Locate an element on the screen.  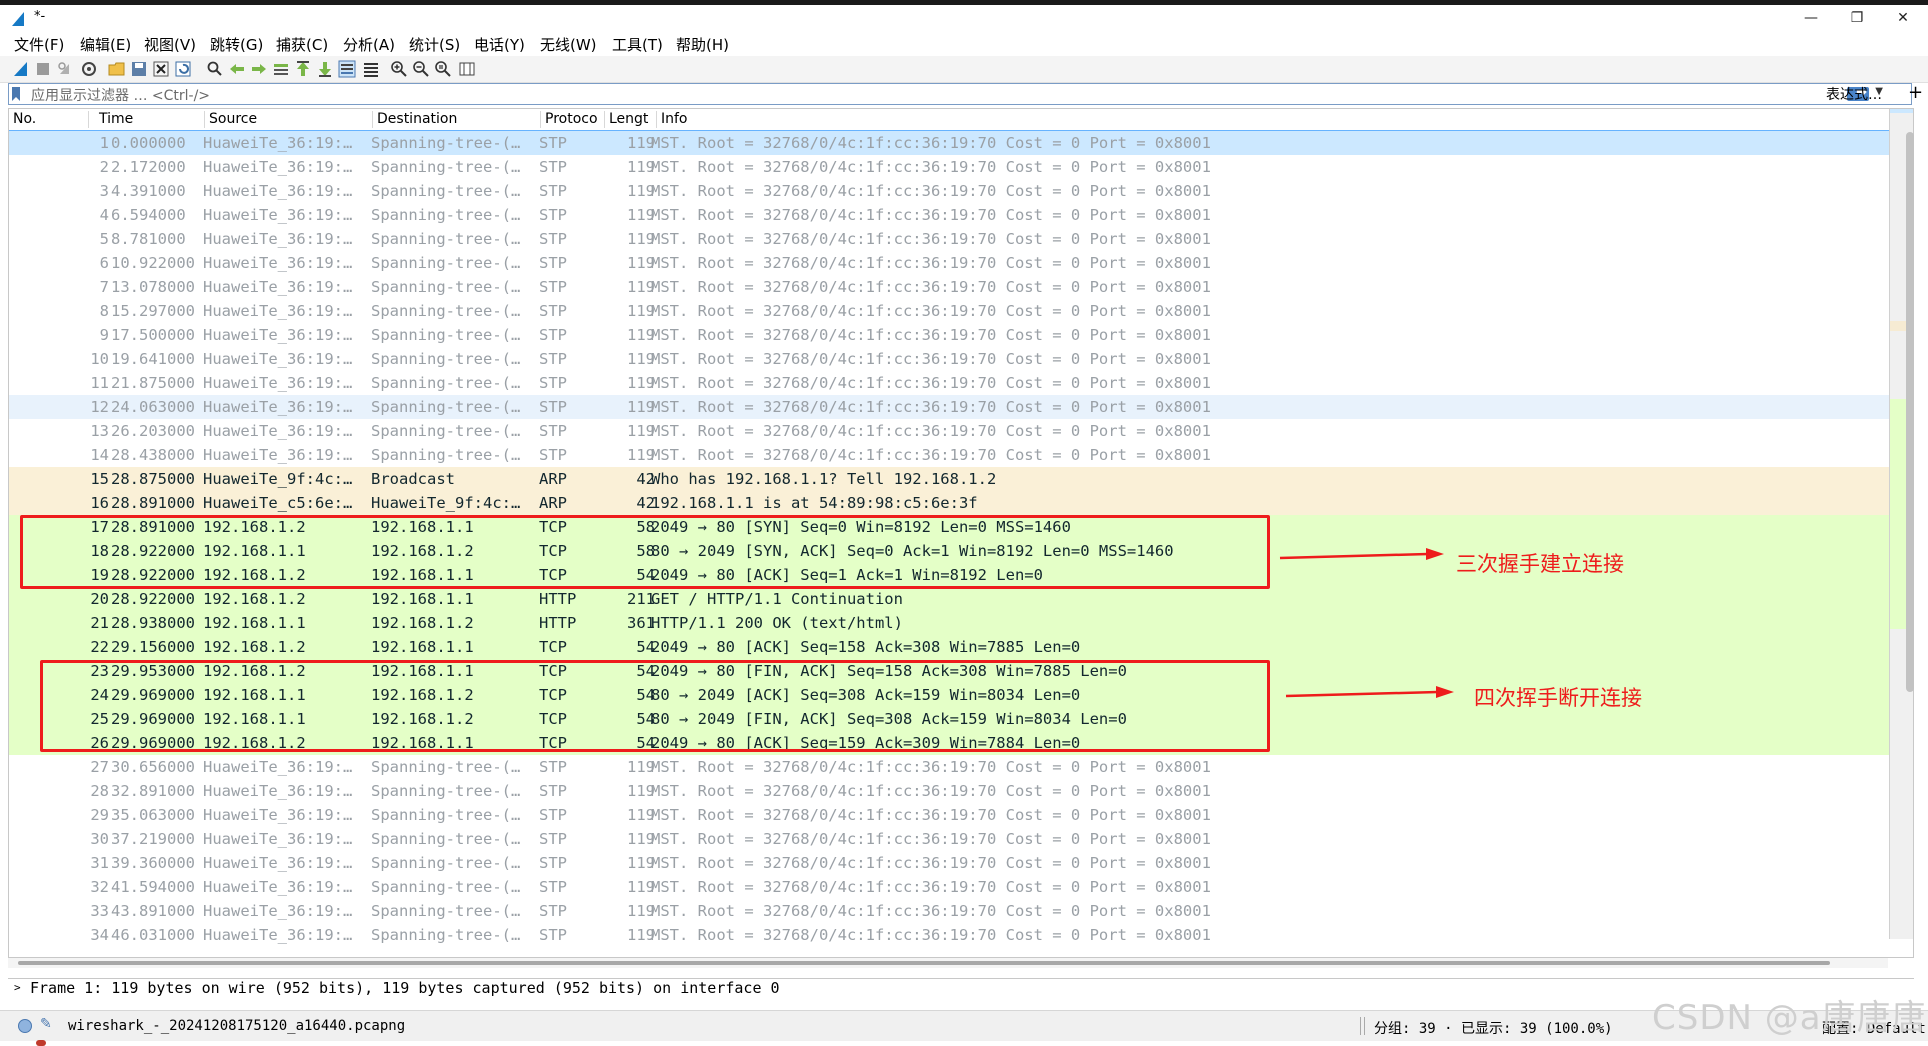
minimize-button: — is located at coordinates (1811, 18).